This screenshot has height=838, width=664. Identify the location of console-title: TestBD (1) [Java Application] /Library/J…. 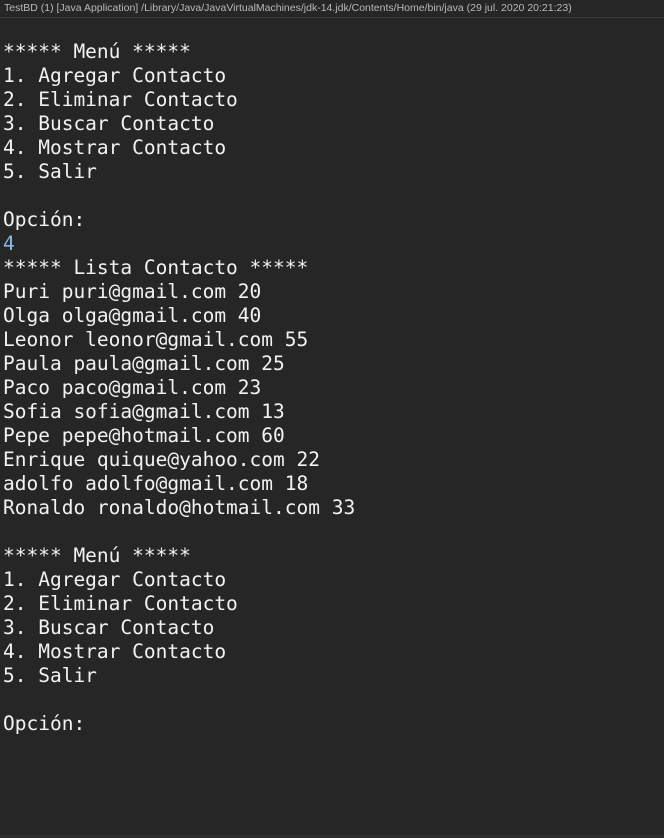
(332, 9).